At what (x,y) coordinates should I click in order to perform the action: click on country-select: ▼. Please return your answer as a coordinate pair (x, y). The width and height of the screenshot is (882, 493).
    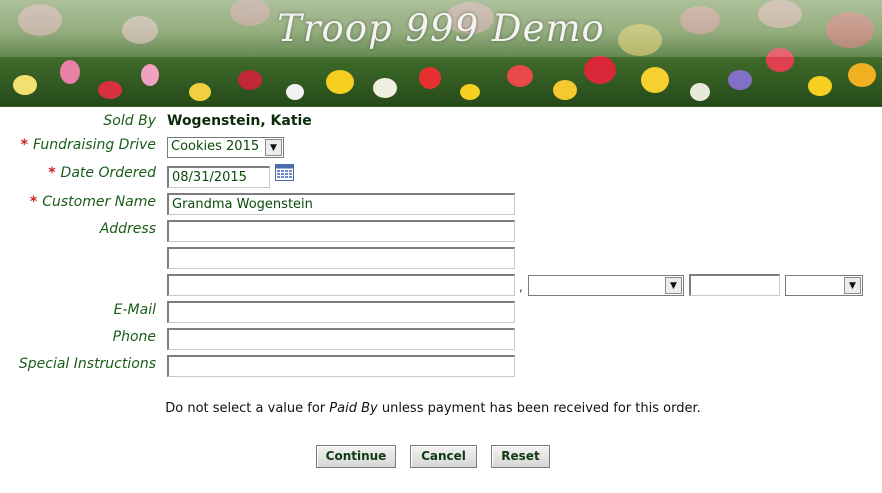
    Looking at the image, I should click on (824, 285).